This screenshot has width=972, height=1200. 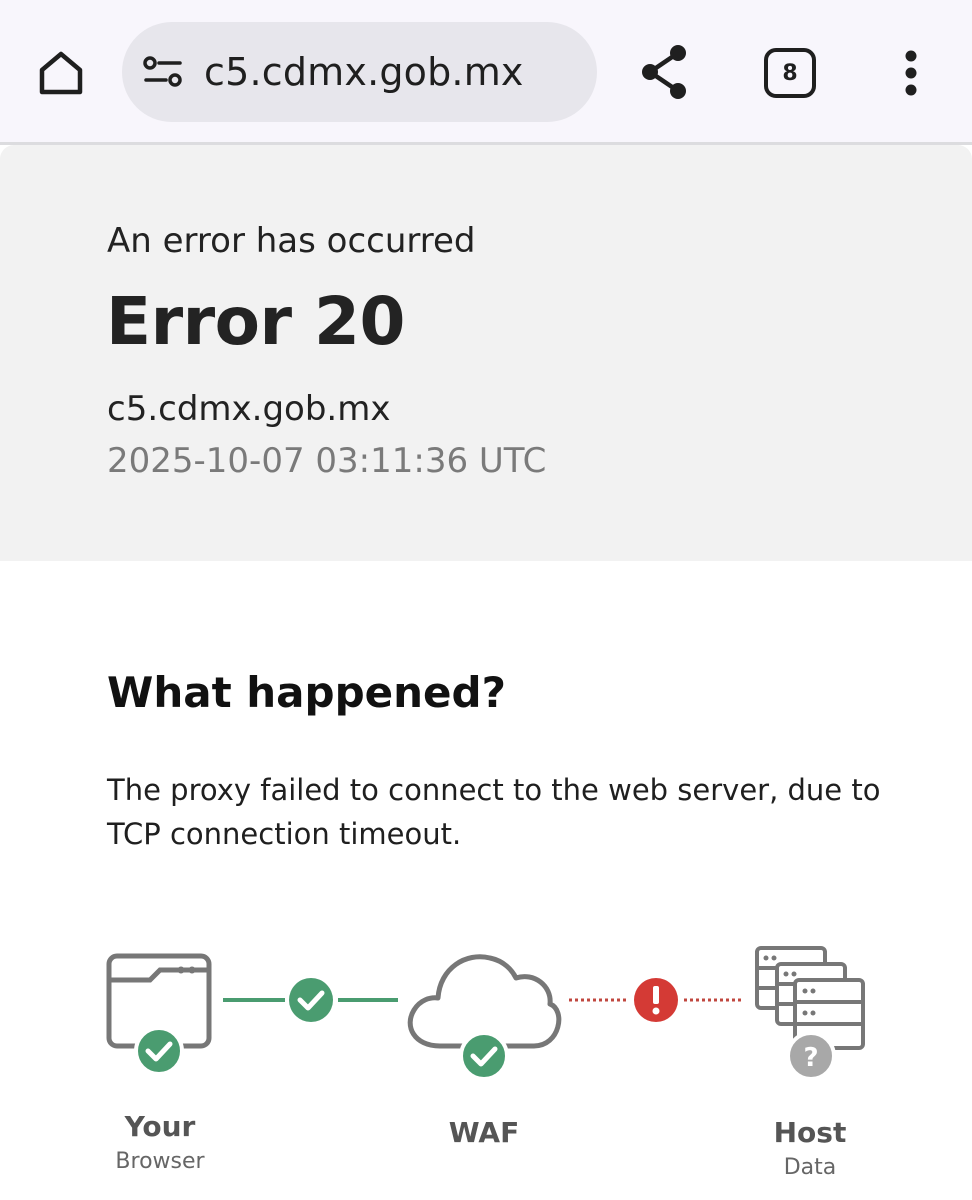 I want to click on error-title: Error 20, so click(x=255, y=321).